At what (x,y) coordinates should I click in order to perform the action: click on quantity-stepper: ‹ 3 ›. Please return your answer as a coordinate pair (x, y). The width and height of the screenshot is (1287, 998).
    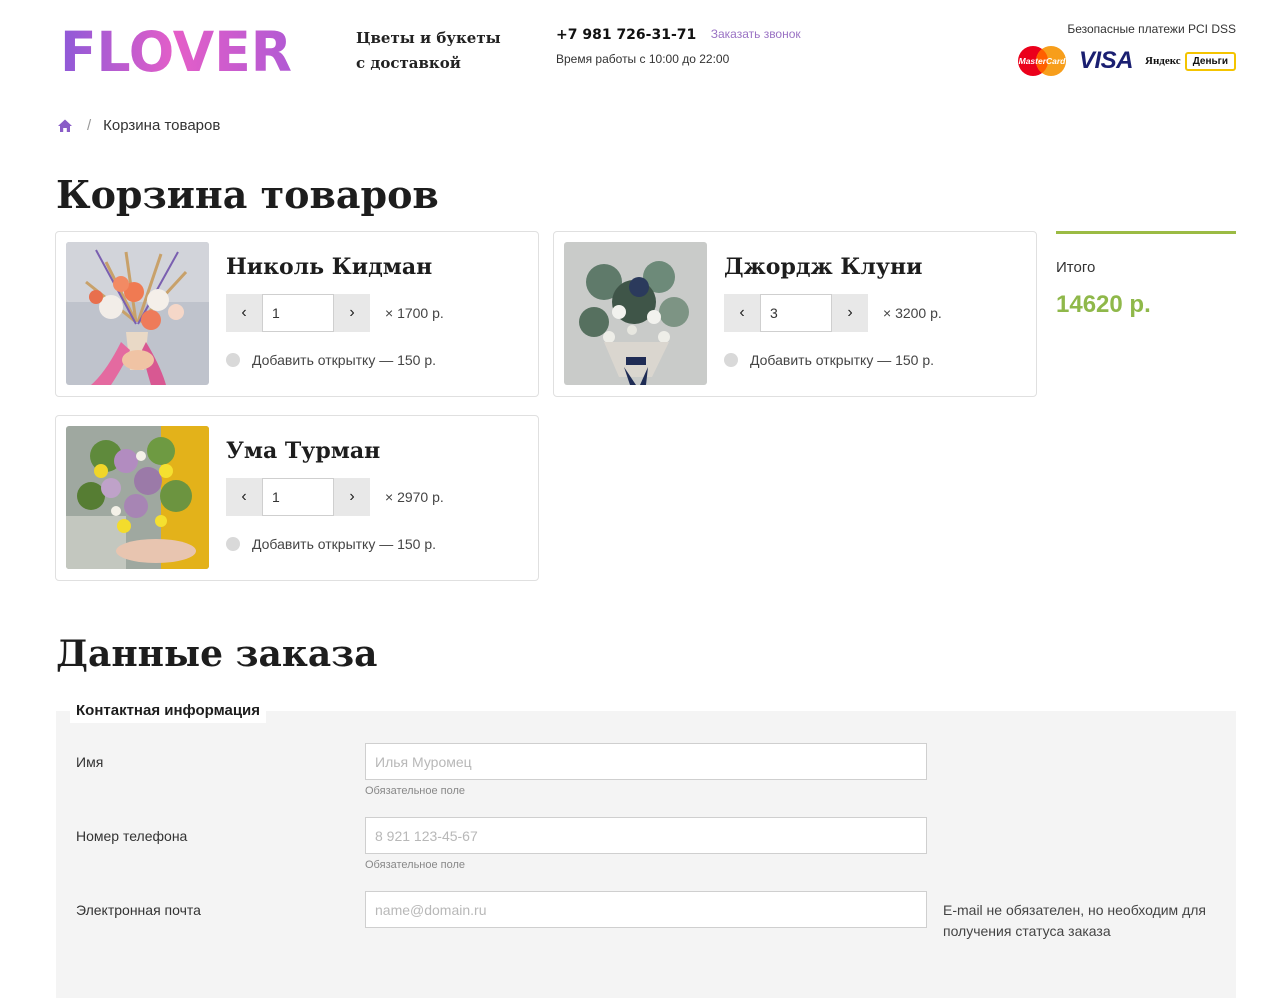
    Looking at the image, I should click on (796, 313).